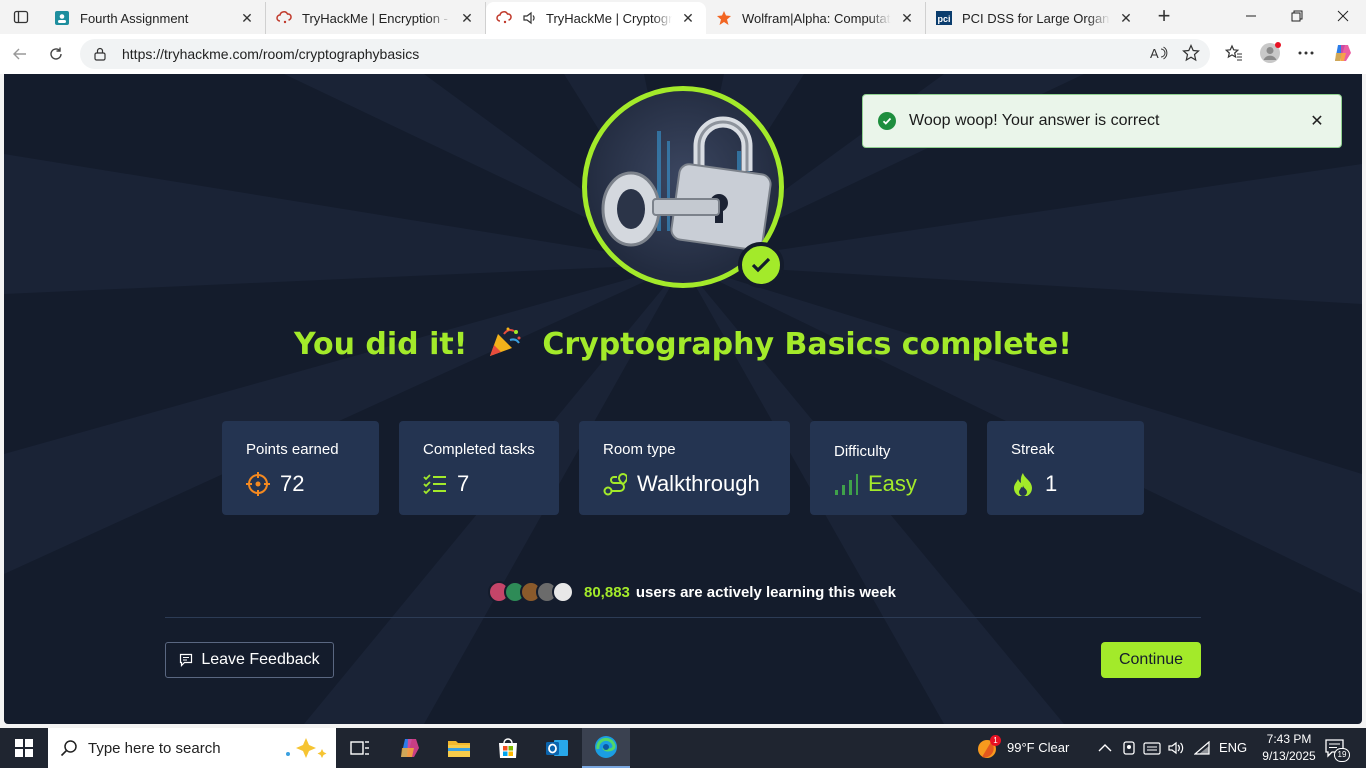 The image size is (1366, 768). I want to click on profile-avatar-icon, so click(1270, 53).